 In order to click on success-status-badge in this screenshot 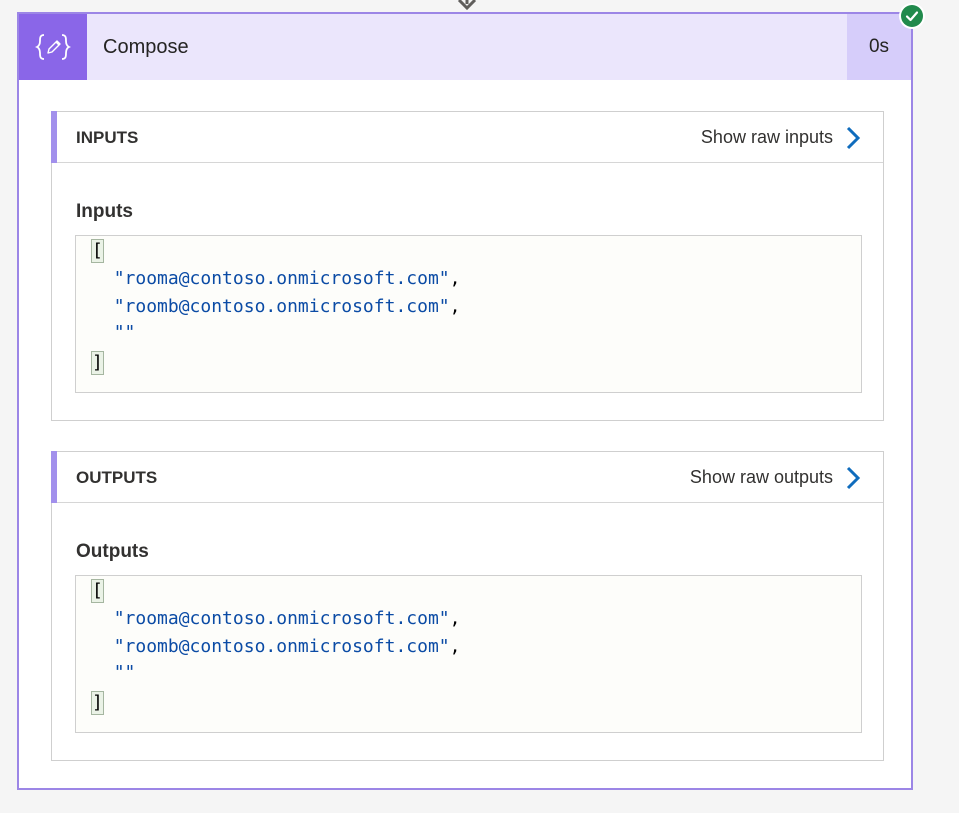, I will do `click(912, 16)`.